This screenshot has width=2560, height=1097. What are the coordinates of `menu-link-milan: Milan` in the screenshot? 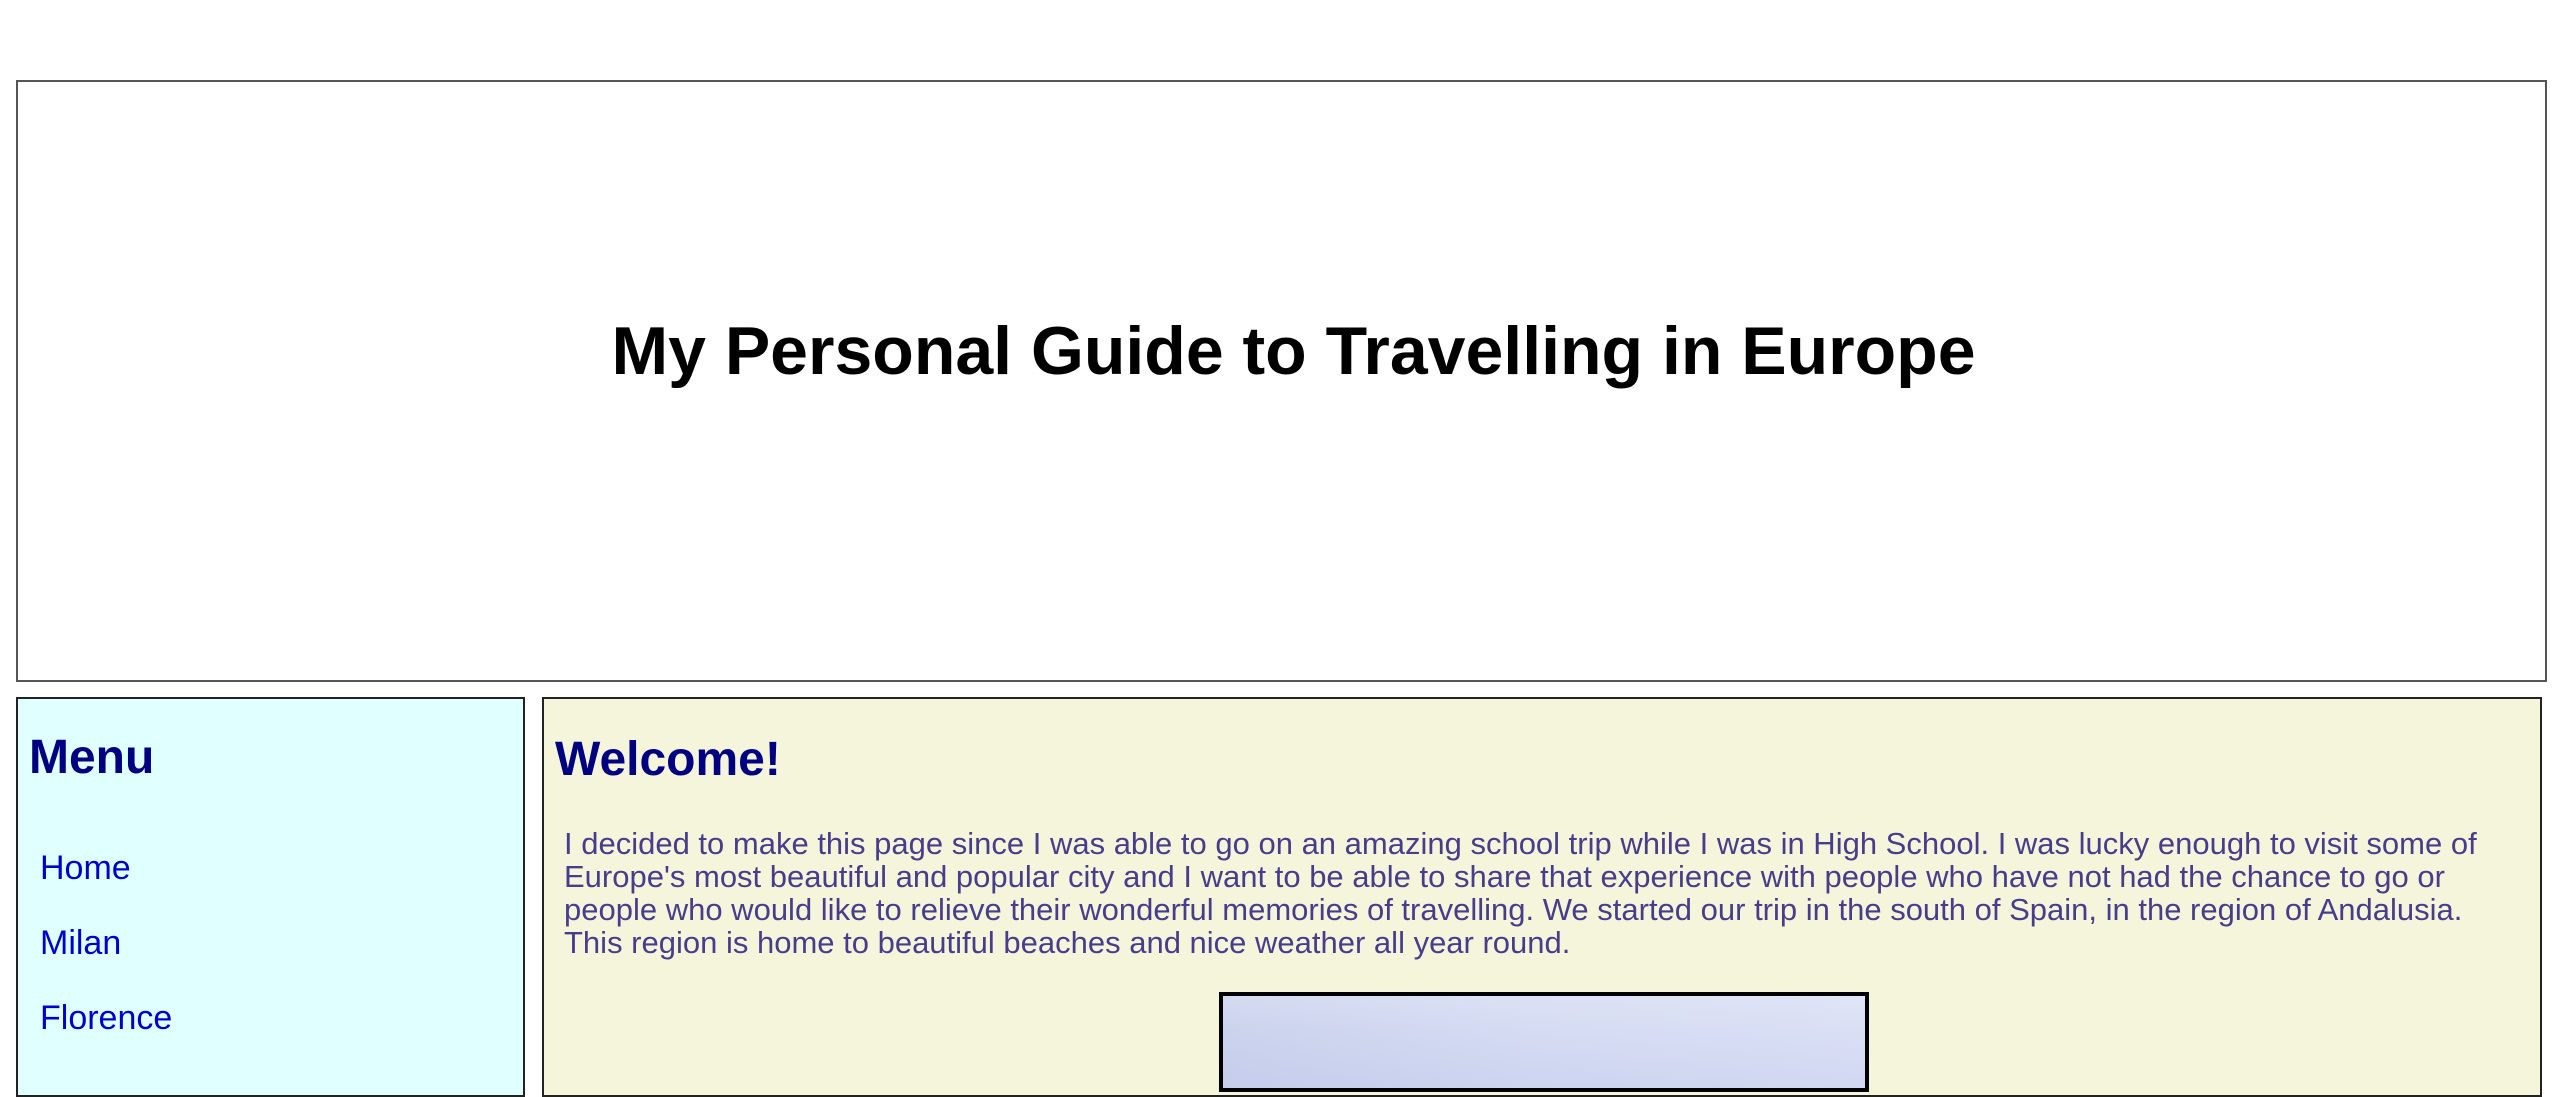 It's located at (80, 943).